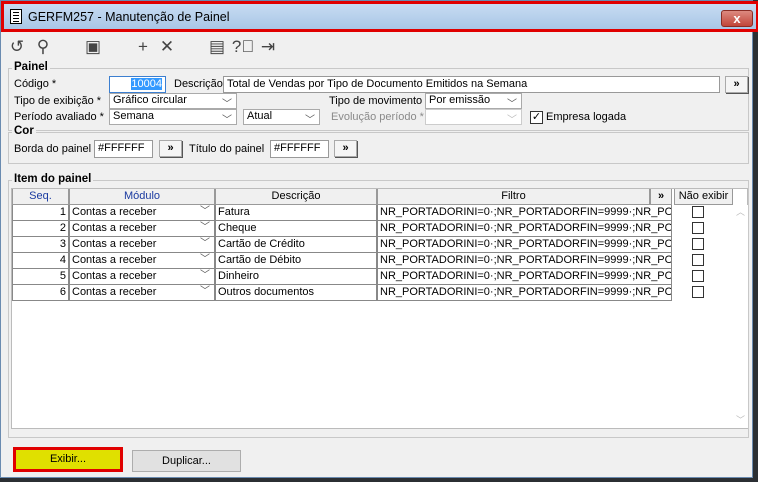 The height and width of the screenshot is (482, 758). What do you see at coordinates (268, 46) in the screenshot?
I see `exit-icon: ⇥` at bounding box center [268, 46].